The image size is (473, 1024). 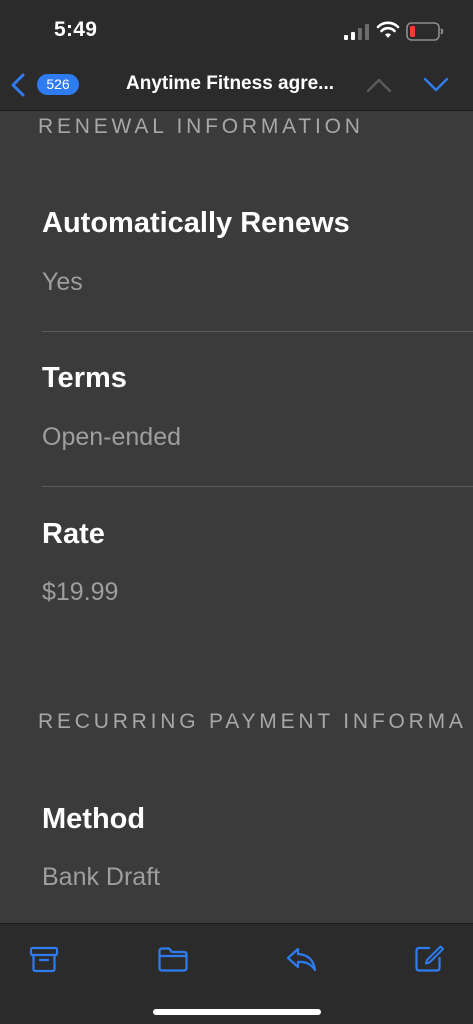 I want to click on automatically-renews-label: Automatically Renews, so click(x=196, y=223).